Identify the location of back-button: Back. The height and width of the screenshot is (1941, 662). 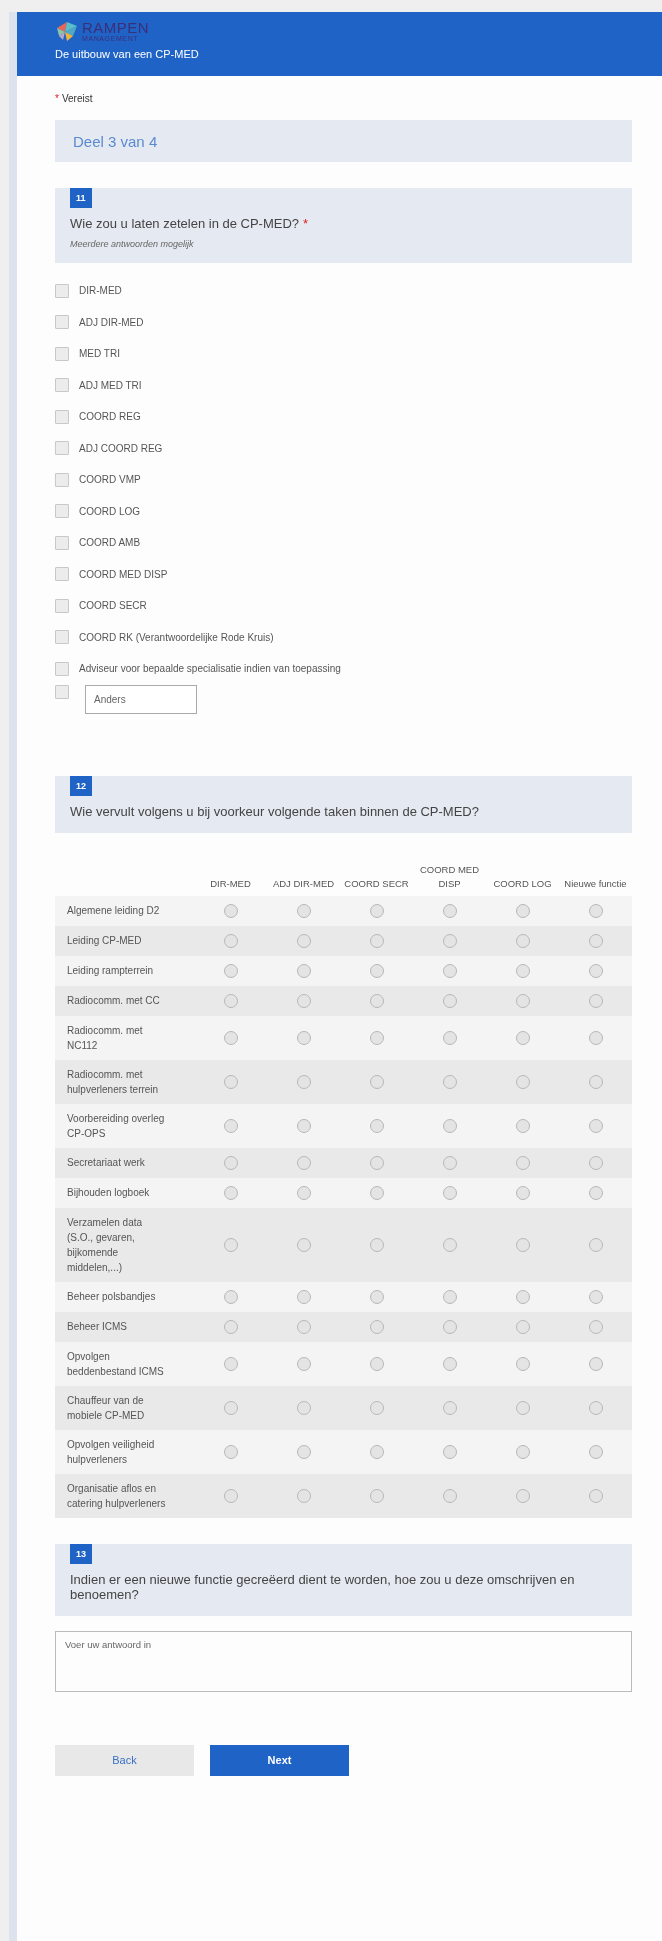
(124, 1760).